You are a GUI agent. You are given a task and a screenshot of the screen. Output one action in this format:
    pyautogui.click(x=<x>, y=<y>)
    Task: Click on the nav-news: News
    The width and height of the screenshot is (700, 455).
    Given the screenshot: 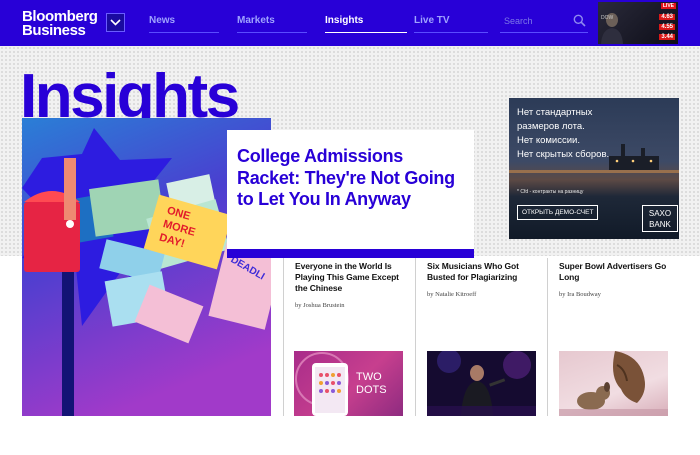 What is the action you would take?
    pyautogui.click(x=162, y=20)
    